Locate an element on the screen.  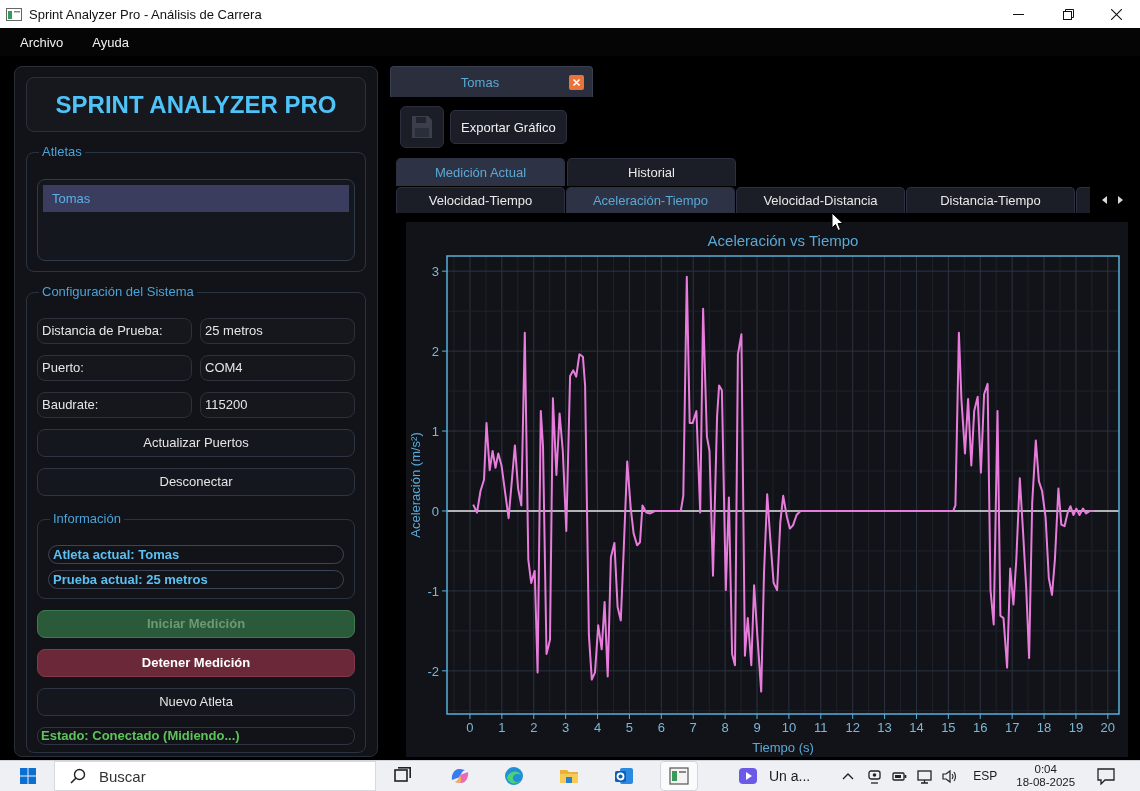
athlete-list-item: Tomas is located at coordinates (196, 198).